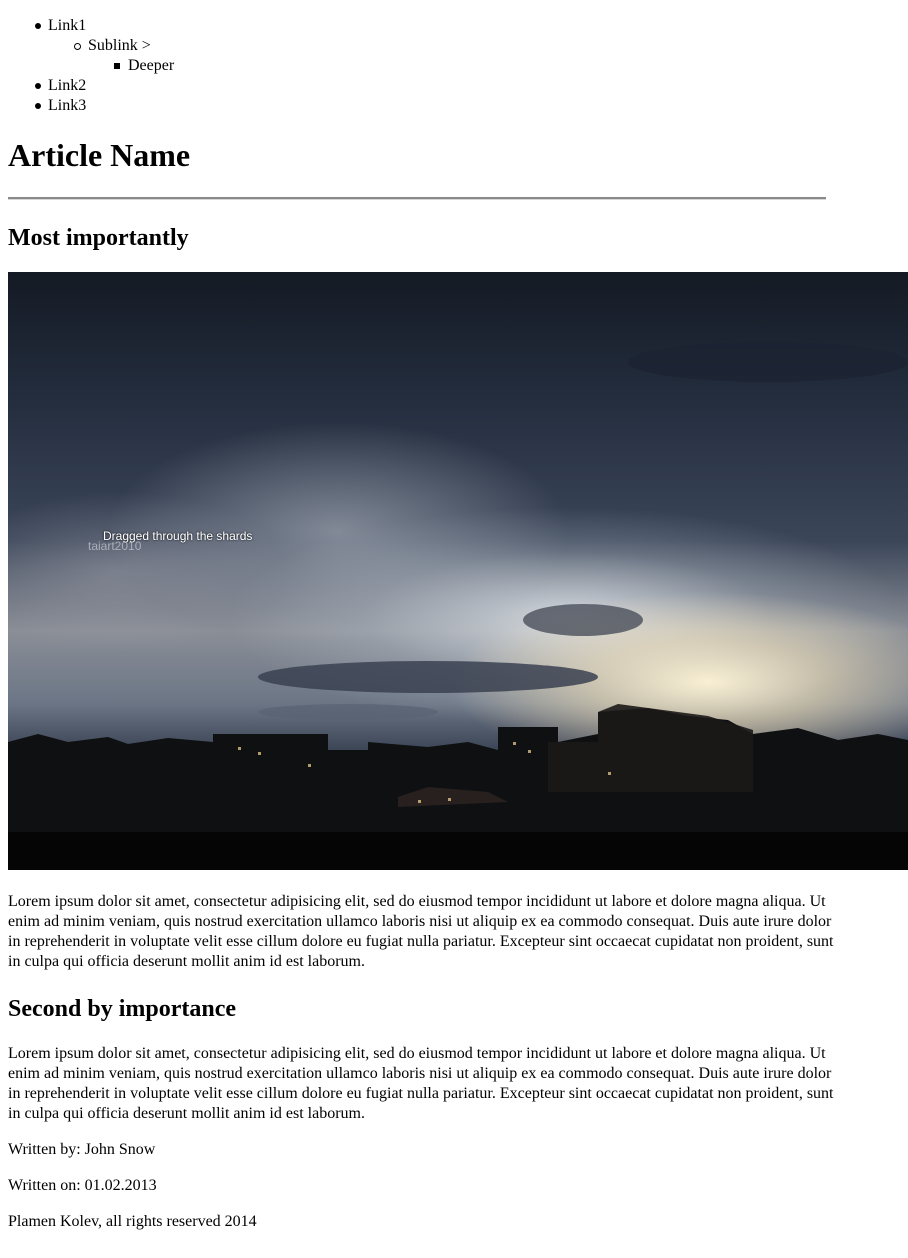 The image size is (908, 1258). What do you see at coordinates (467, 26) in the screenshot?
I see `nav-item-link1: Link1` at bounding box center [467, 26].